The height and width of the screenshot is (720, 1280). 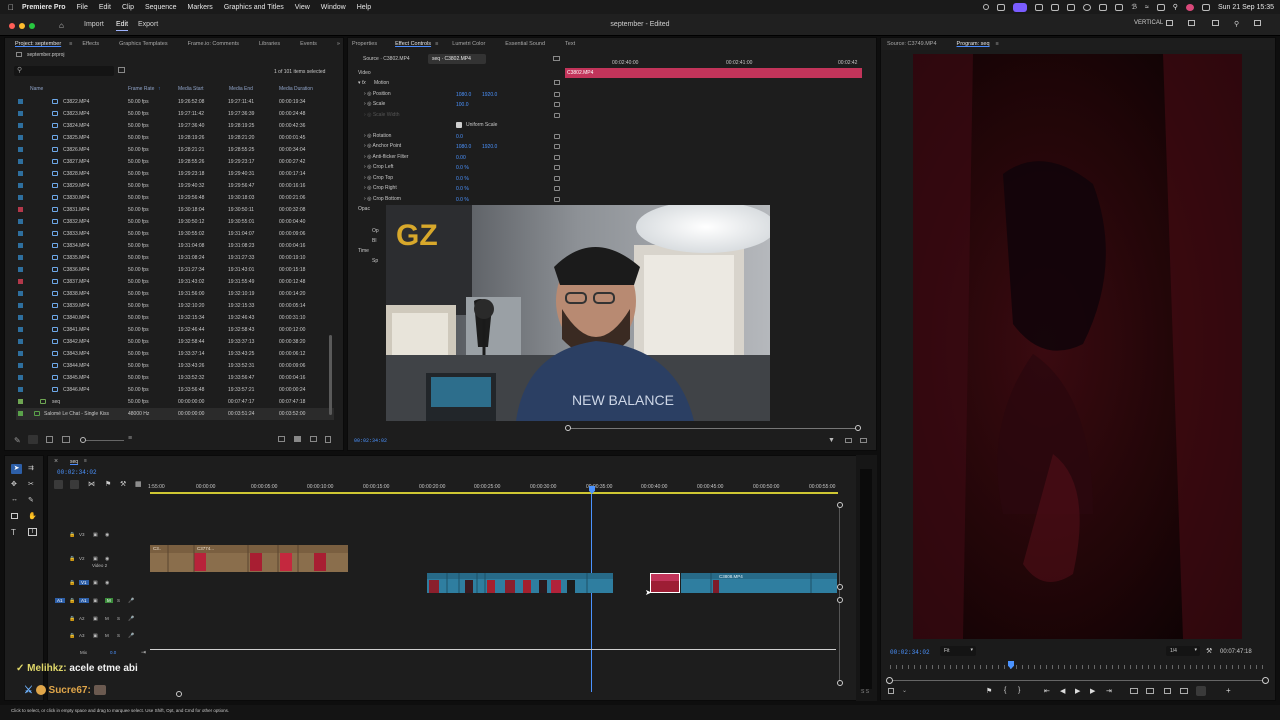 I want to click on mark-out-icon: }, so click(x=1019, y=690).